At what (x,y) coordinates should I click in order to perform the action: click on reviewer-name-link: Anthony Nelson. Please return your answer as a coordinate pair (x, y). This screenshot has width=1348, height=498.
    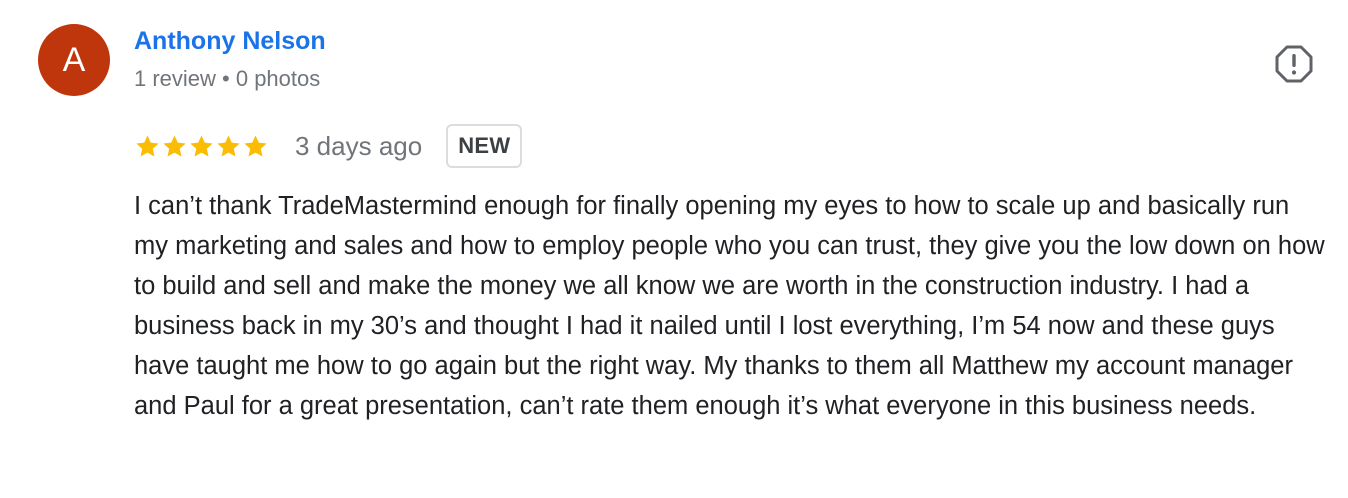
    Looking at the image, I should click on (230, 41).